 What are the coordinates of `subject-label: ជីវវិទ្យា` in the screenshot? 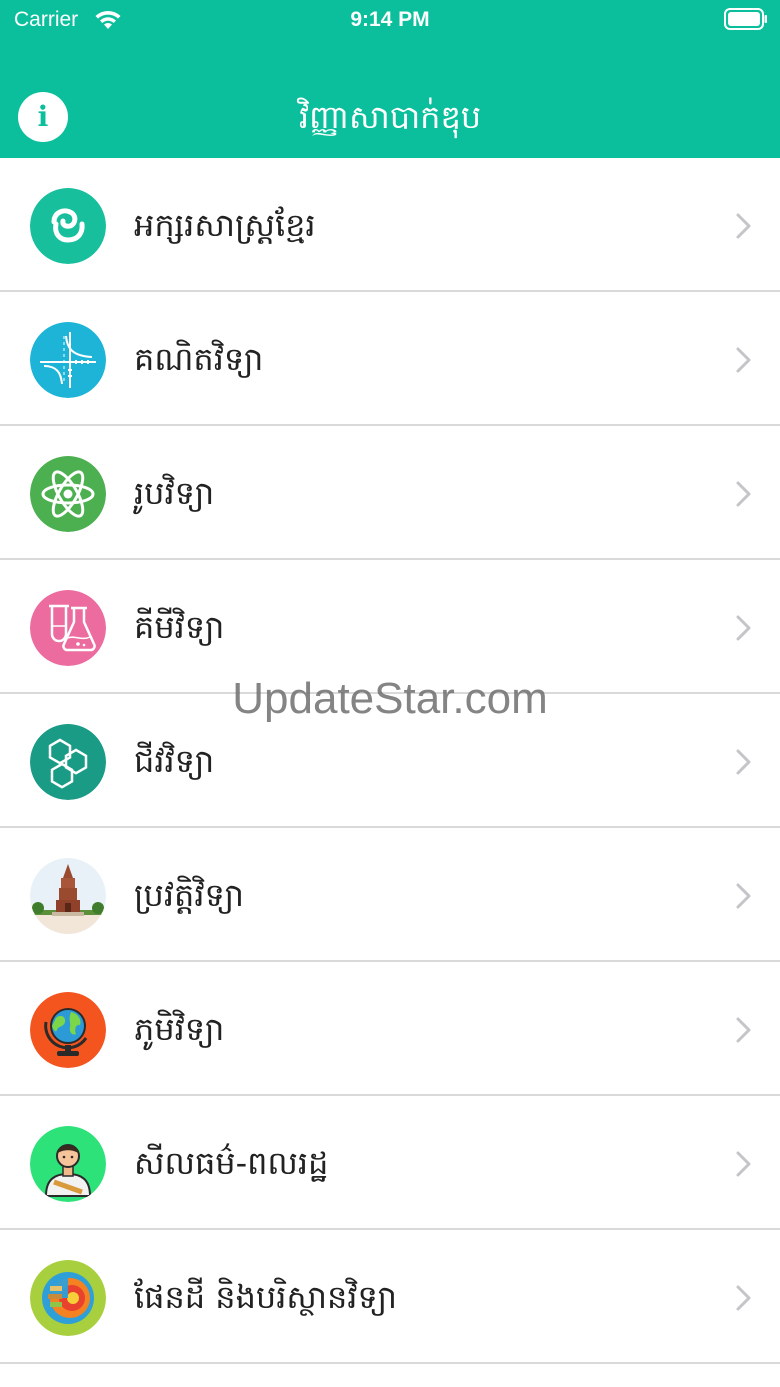 It's located at (174, 761).